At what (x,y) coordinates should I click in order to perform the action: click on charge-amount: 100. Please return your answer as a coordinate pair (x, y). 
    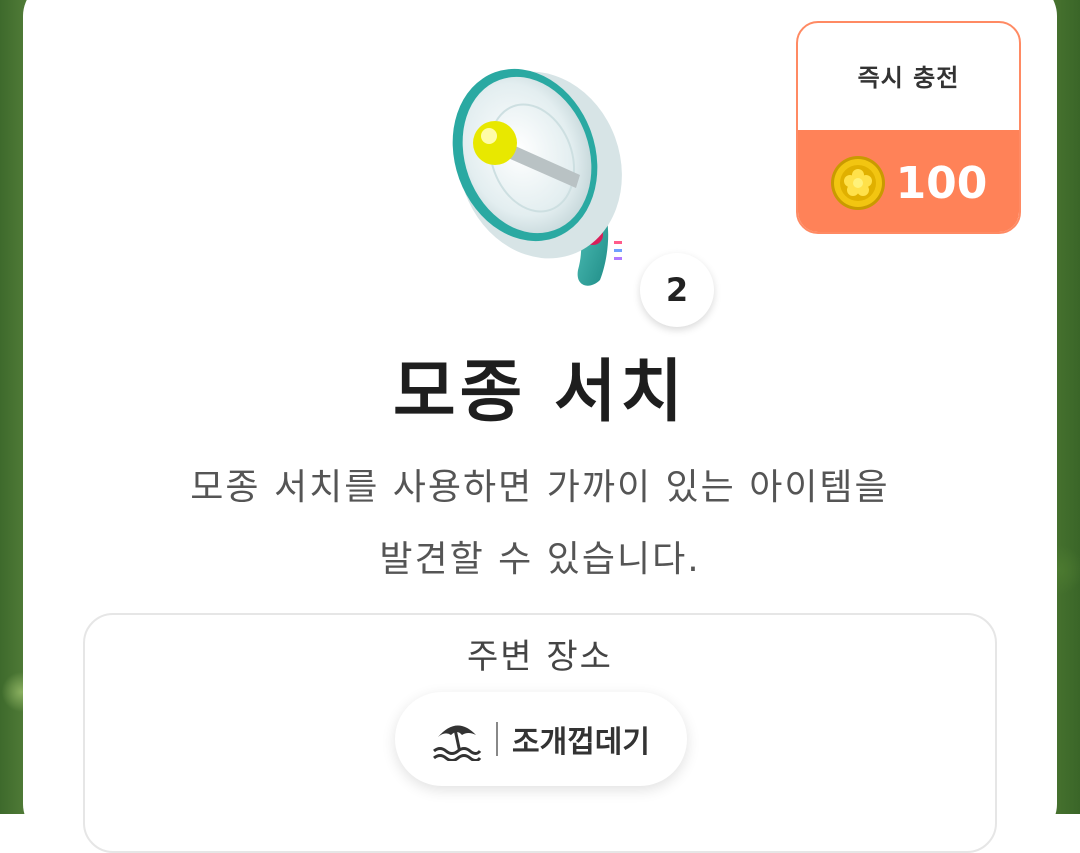
    Looking at the image, I should click on (941, 183).